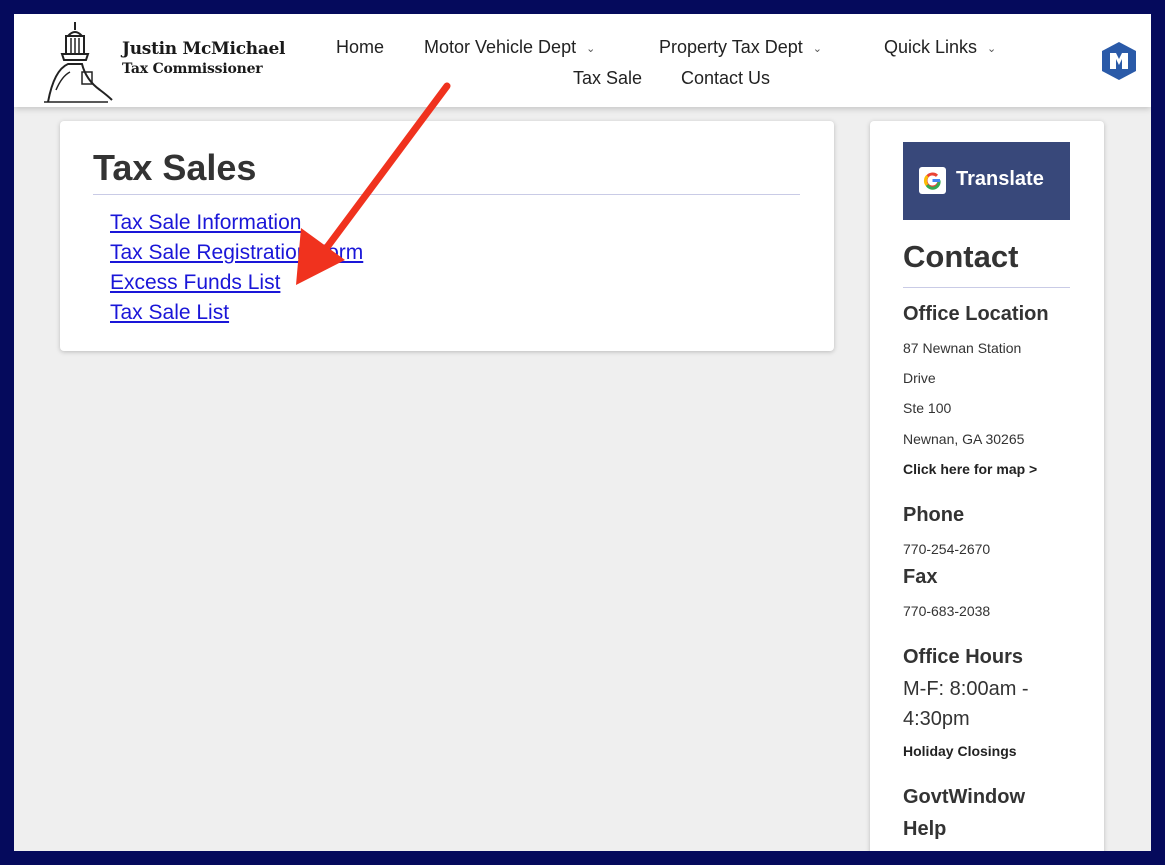  I want to click on nav-home: Home, so click(360, 47).